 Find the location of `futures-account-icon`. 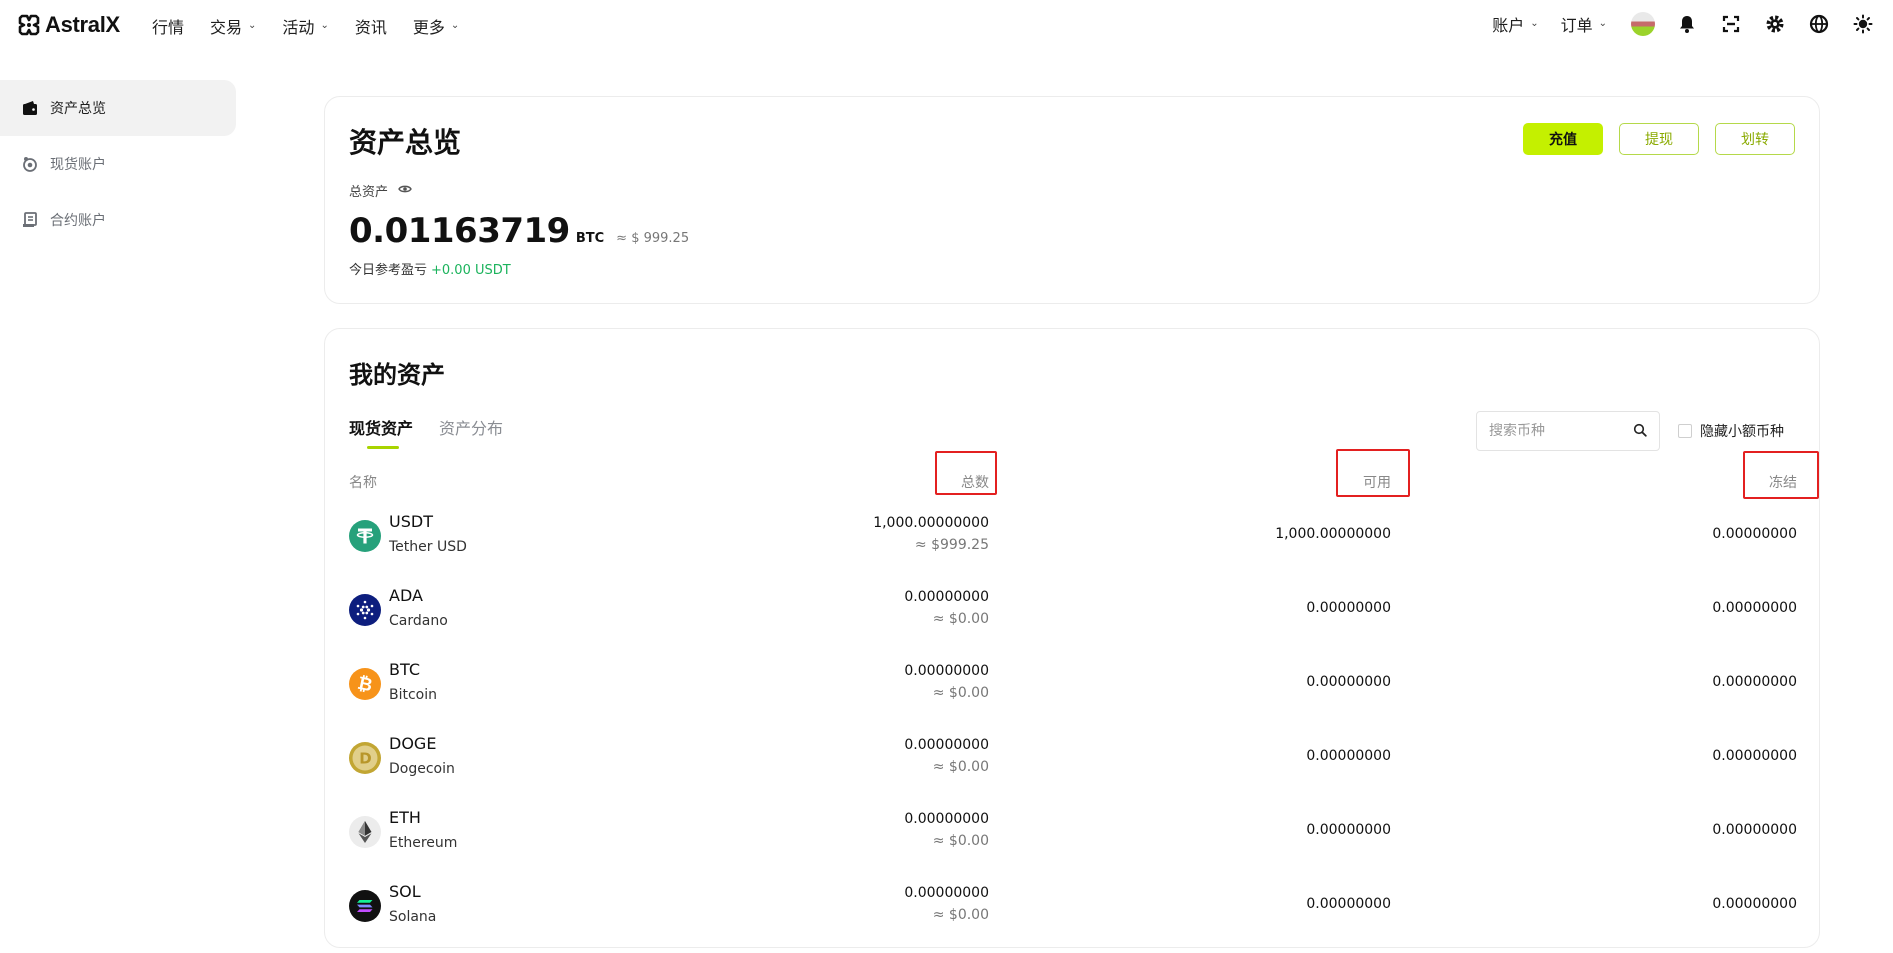

futures-account-icon is located at coordinates (30, 220).